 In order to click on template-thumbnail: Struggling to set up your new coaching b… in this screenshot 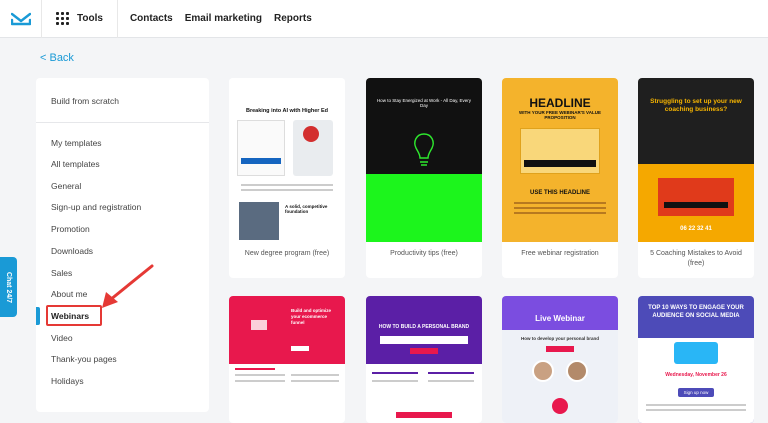, I will do `click(696, 160)`.